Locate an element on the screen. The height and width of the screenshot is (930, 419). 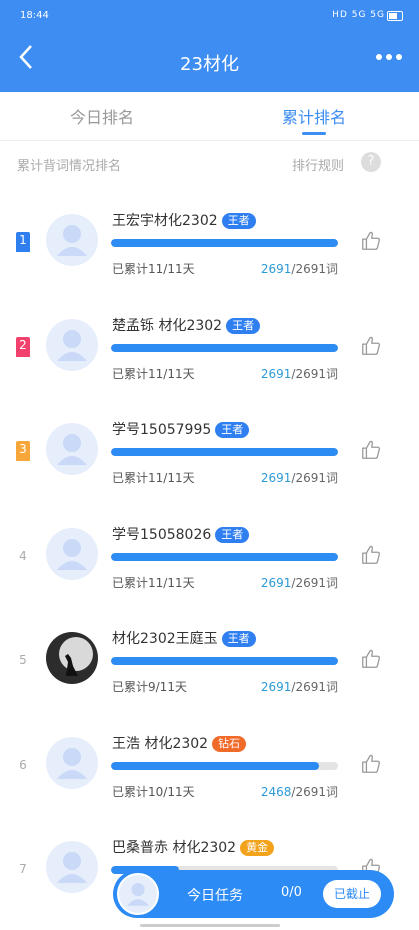
help-icon: ? is located at coordinates (371, 162).